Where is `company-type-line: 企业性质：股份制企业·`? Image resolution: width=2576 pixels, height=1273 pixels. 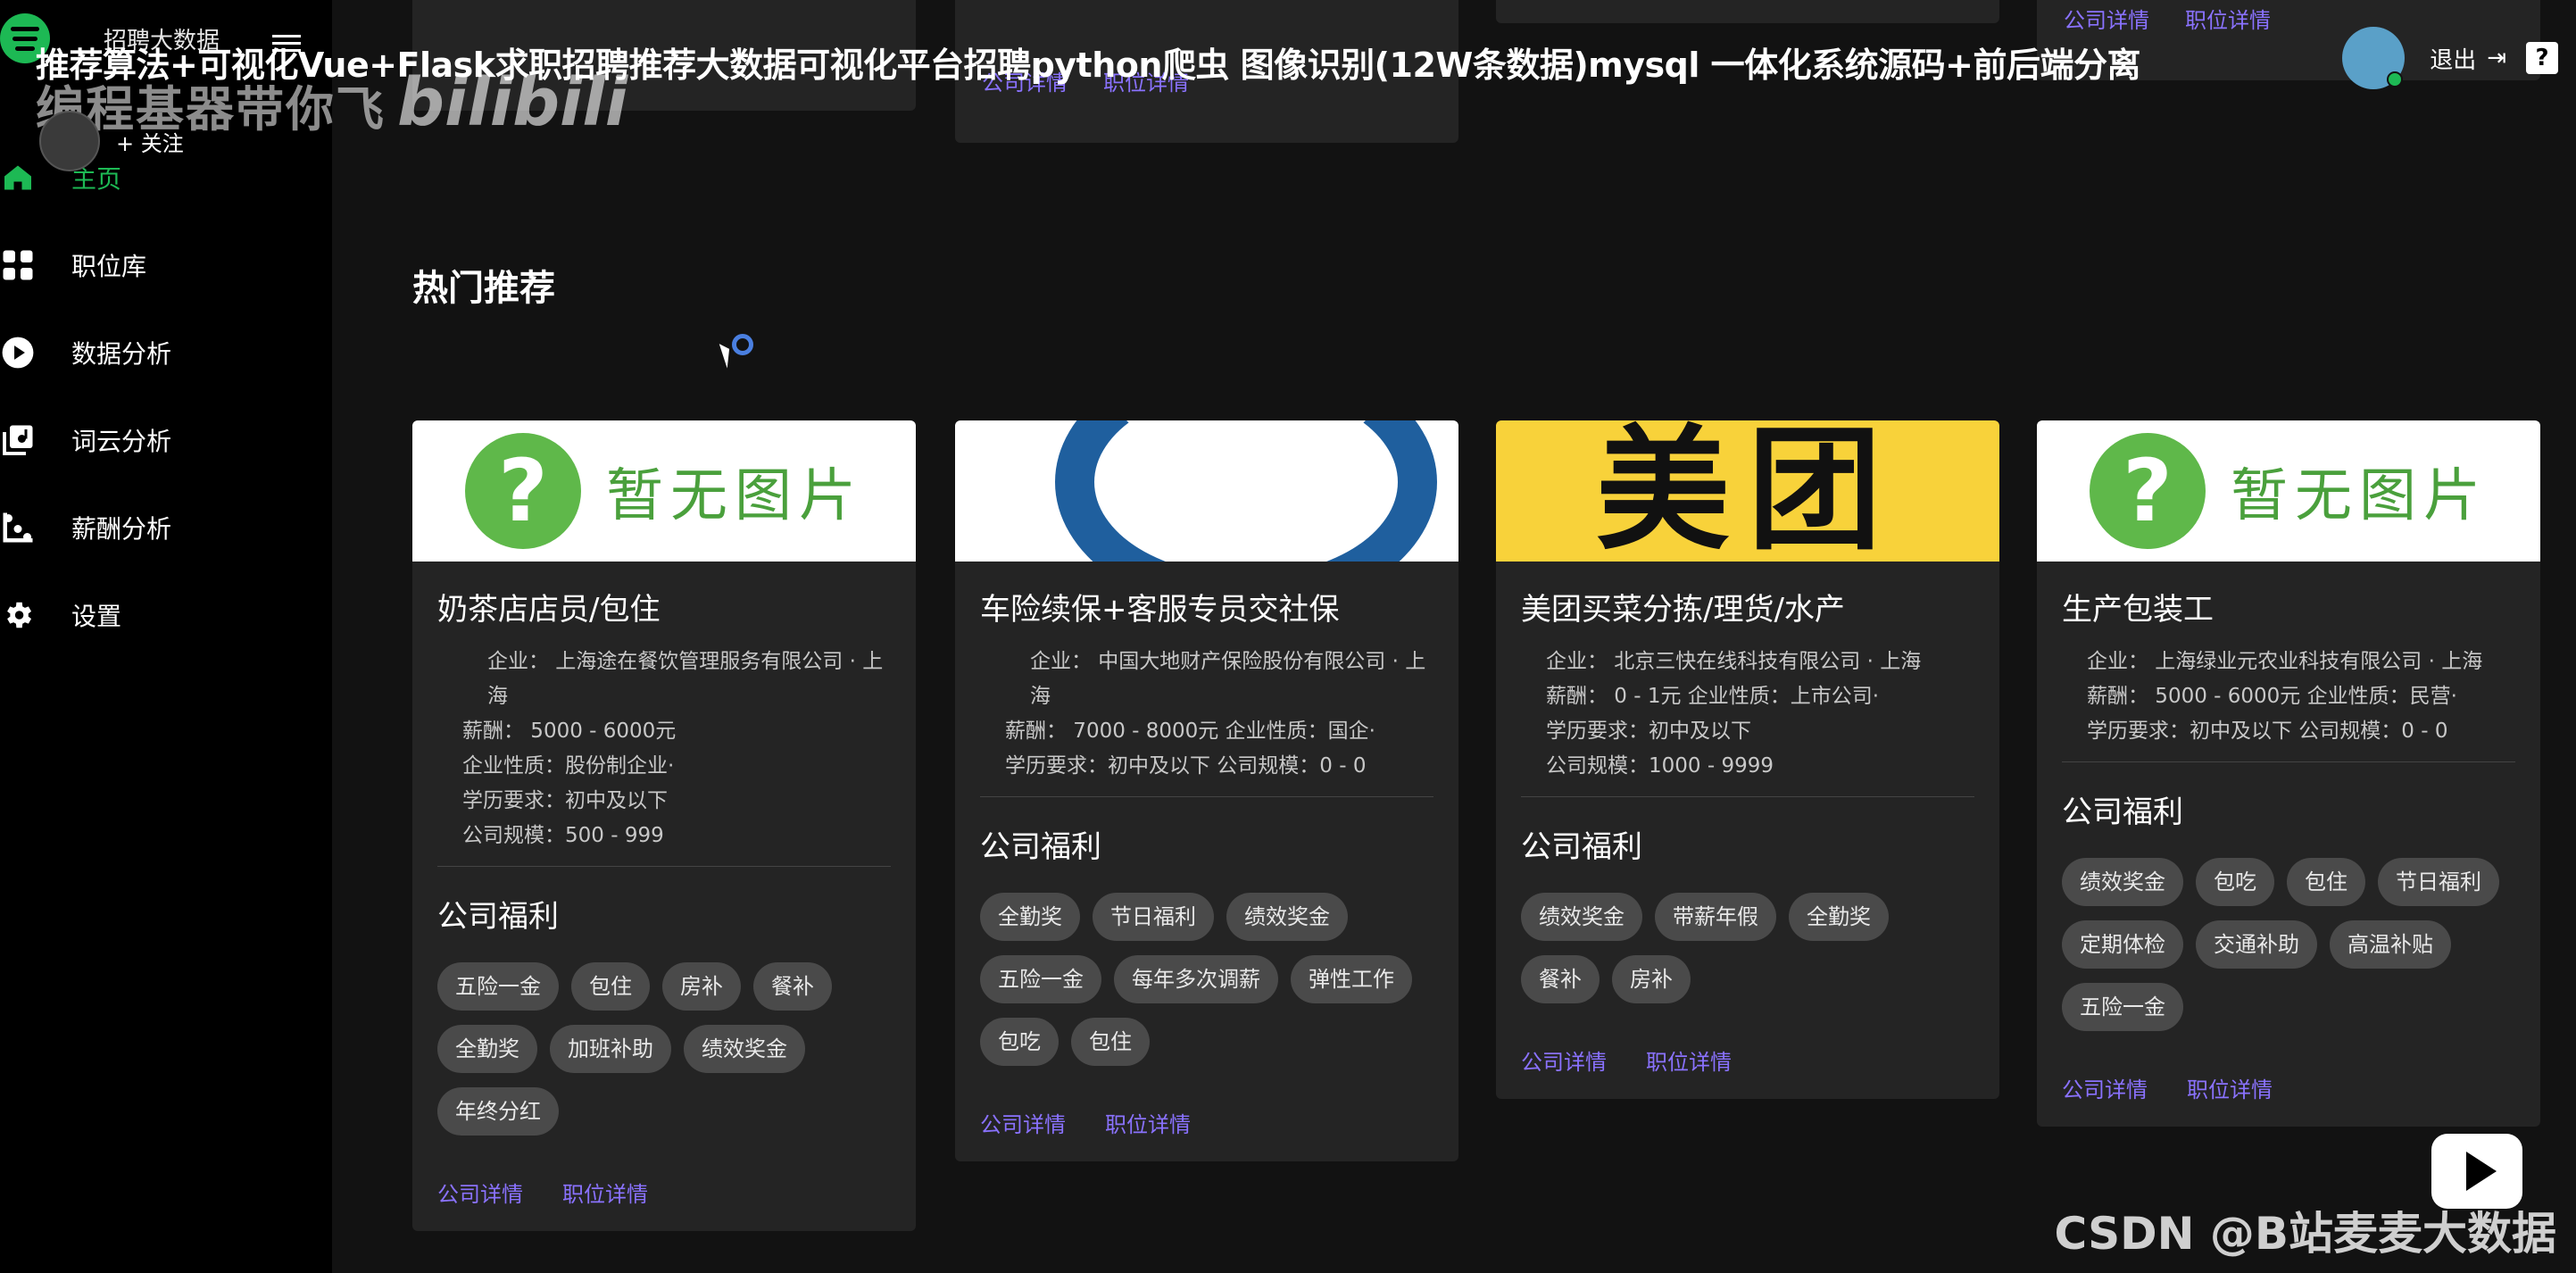
company-type-line: 企业性质：股份制企业· is located at coordinates (569, 766).